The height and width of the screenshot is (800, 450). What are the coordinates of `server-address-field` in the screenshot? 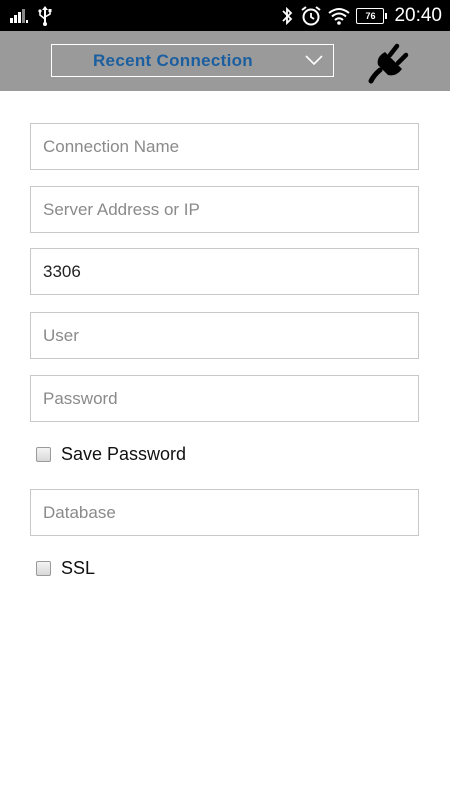 It's located at (224, 209).